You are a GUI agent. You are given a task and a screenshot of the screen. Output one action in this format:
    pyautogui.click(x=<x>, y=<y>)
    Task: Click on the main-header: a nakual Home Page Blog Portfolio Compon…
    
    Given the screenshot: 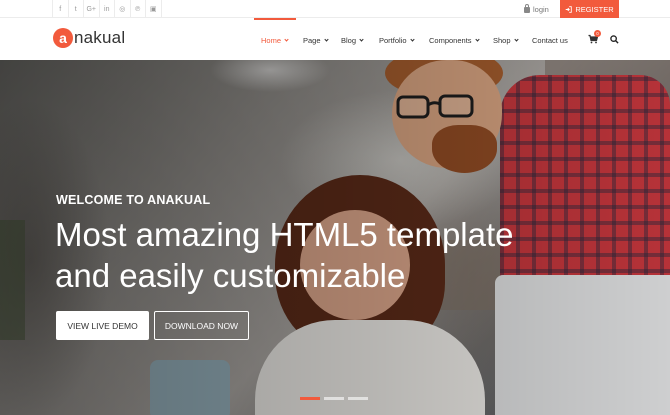 What is the action you would take?
    pyautogui.click(x=335, y=39)
    